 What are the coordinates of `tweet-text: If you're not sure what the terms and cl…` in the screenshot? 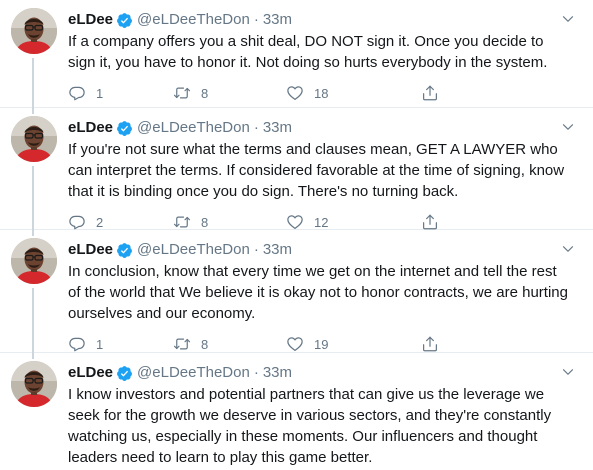 It's located at (316, 170).